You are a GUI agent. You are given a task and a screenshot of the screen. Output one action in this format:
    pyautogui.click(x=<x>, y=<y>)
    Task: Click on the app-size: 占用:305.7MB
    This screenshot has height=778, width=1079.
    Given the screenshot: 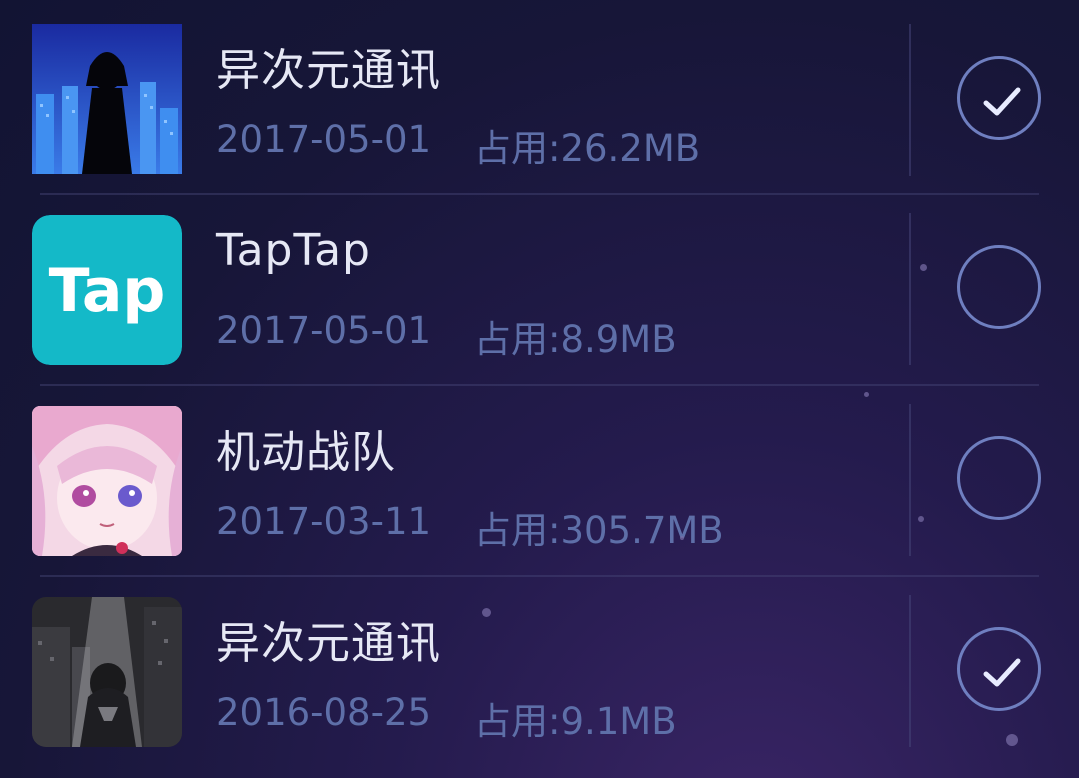 What is the action you would take?
    pyautogui.click(x=599, y=530)
    